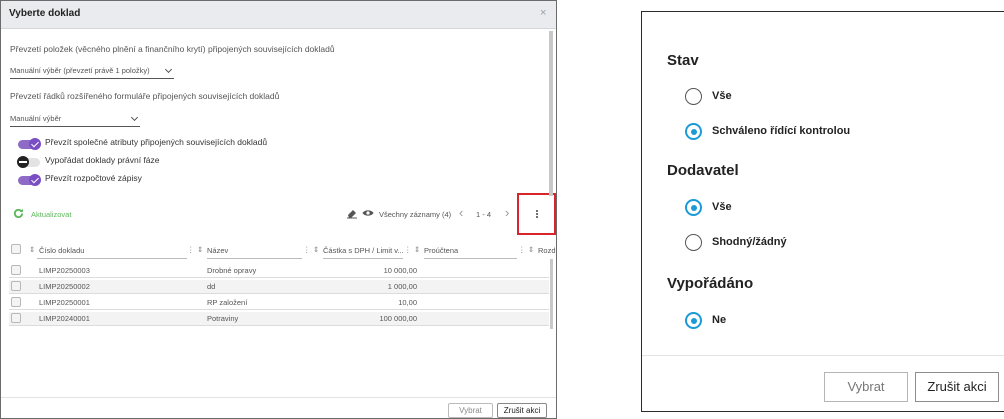 The height and width of the screenshot is (419, 1004). I want to click on column-header-difference: Rozdíl, so click(547, 250).